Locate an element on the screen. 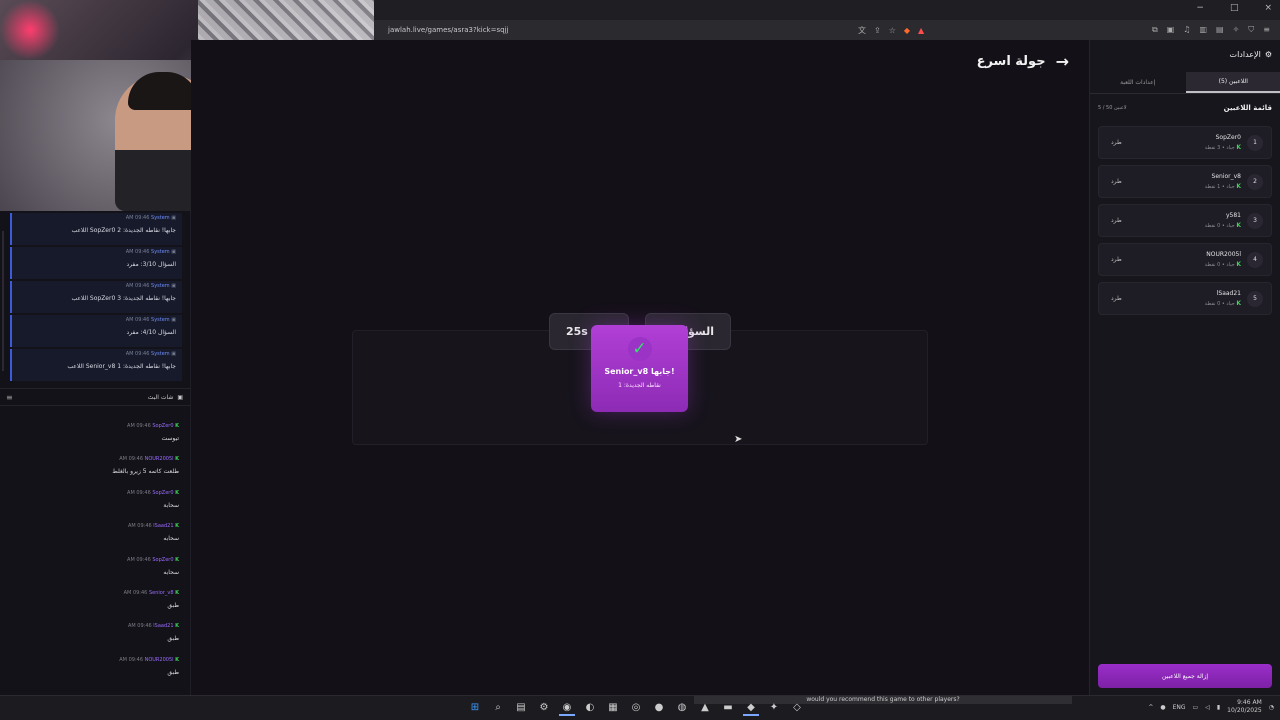 The width and height of the screenshot is (1280, 720). clock: 9:46 AM 10/20/2025 is located at coordinates (1244, 707).